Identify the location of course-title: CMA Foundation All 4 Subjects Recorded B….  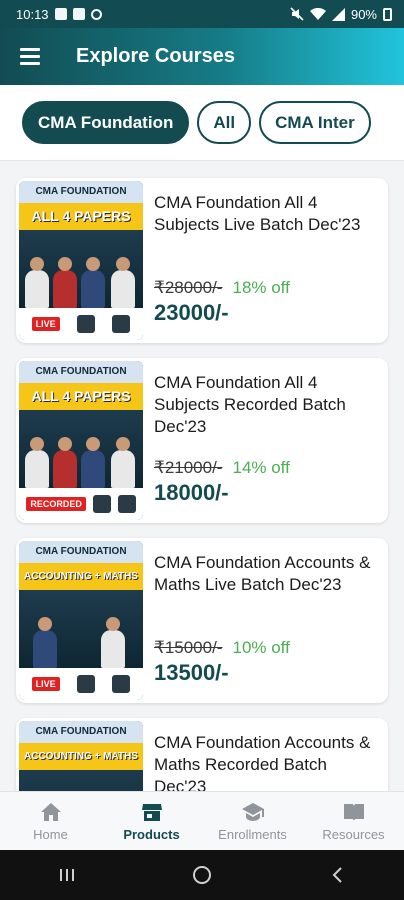
(250, 404).